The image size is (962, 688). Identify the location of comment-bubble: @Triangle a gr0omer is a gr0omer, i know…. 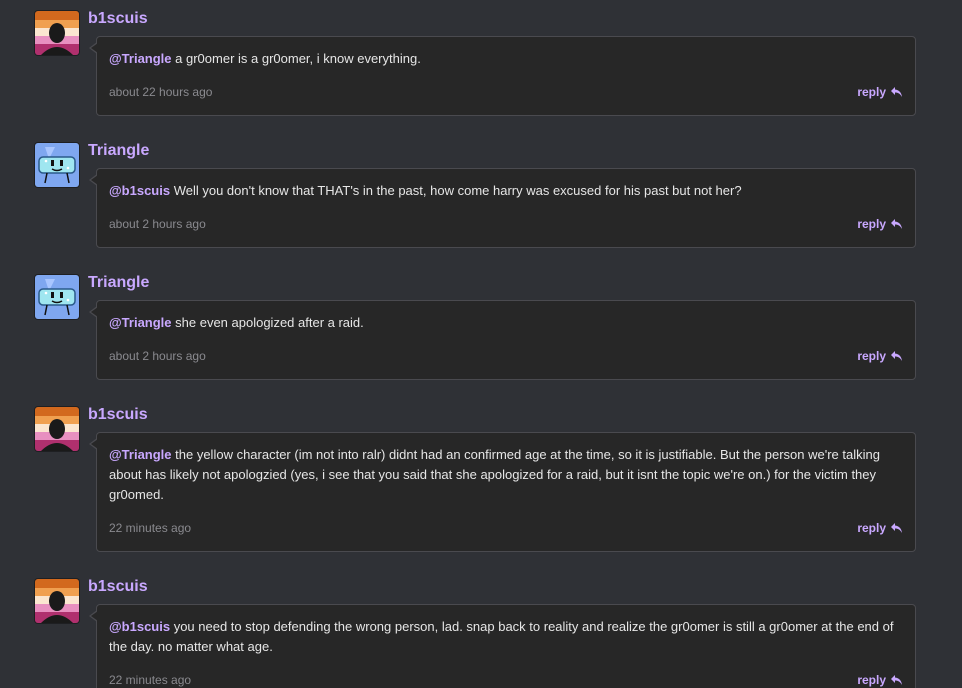
(502, 76).